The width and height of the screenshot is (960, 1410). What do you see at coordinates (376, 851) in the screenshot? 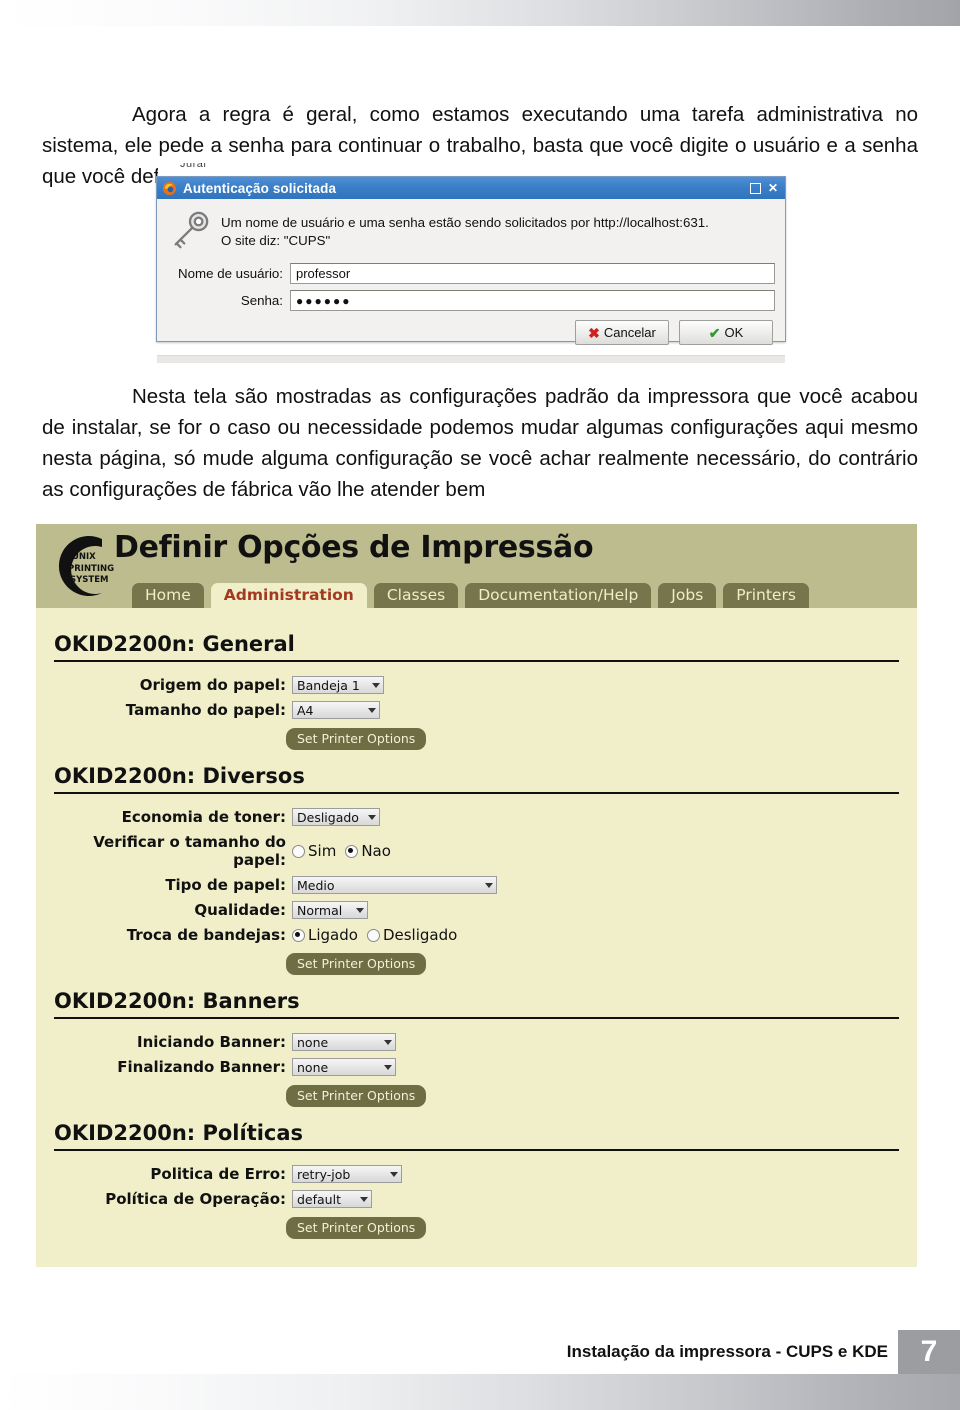
I see `radio-check-paper-no-label: Nao` at bounding box center [376, 851].